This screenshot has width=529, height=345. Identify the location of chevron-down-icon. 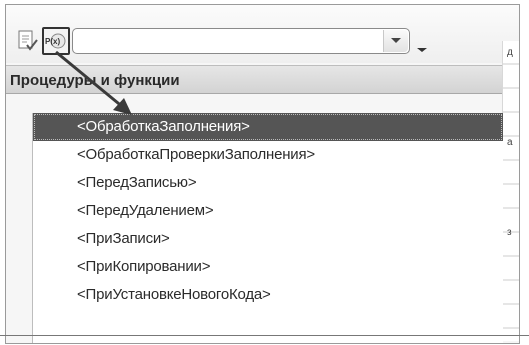
(396, 40).